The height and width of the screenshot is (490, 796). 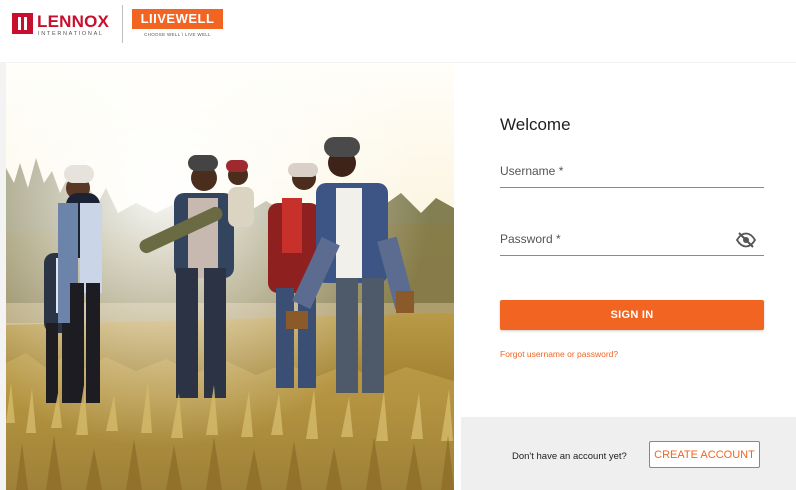 I want to click on username-field: Username *, so click(x=632, y=173).